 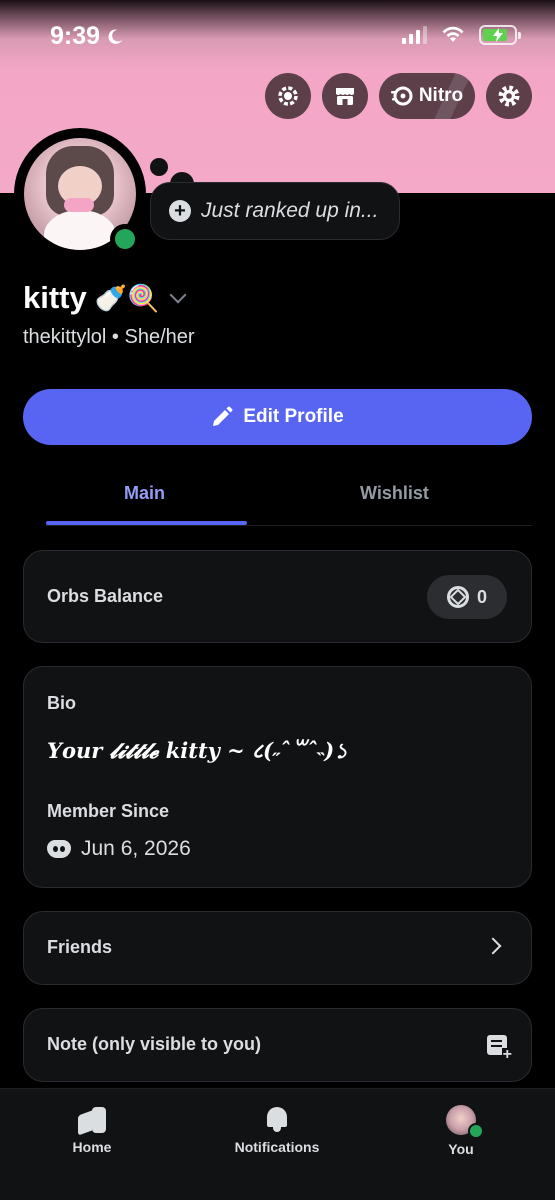 I want to click on display-name: kitty, so click(x=55, y=297).